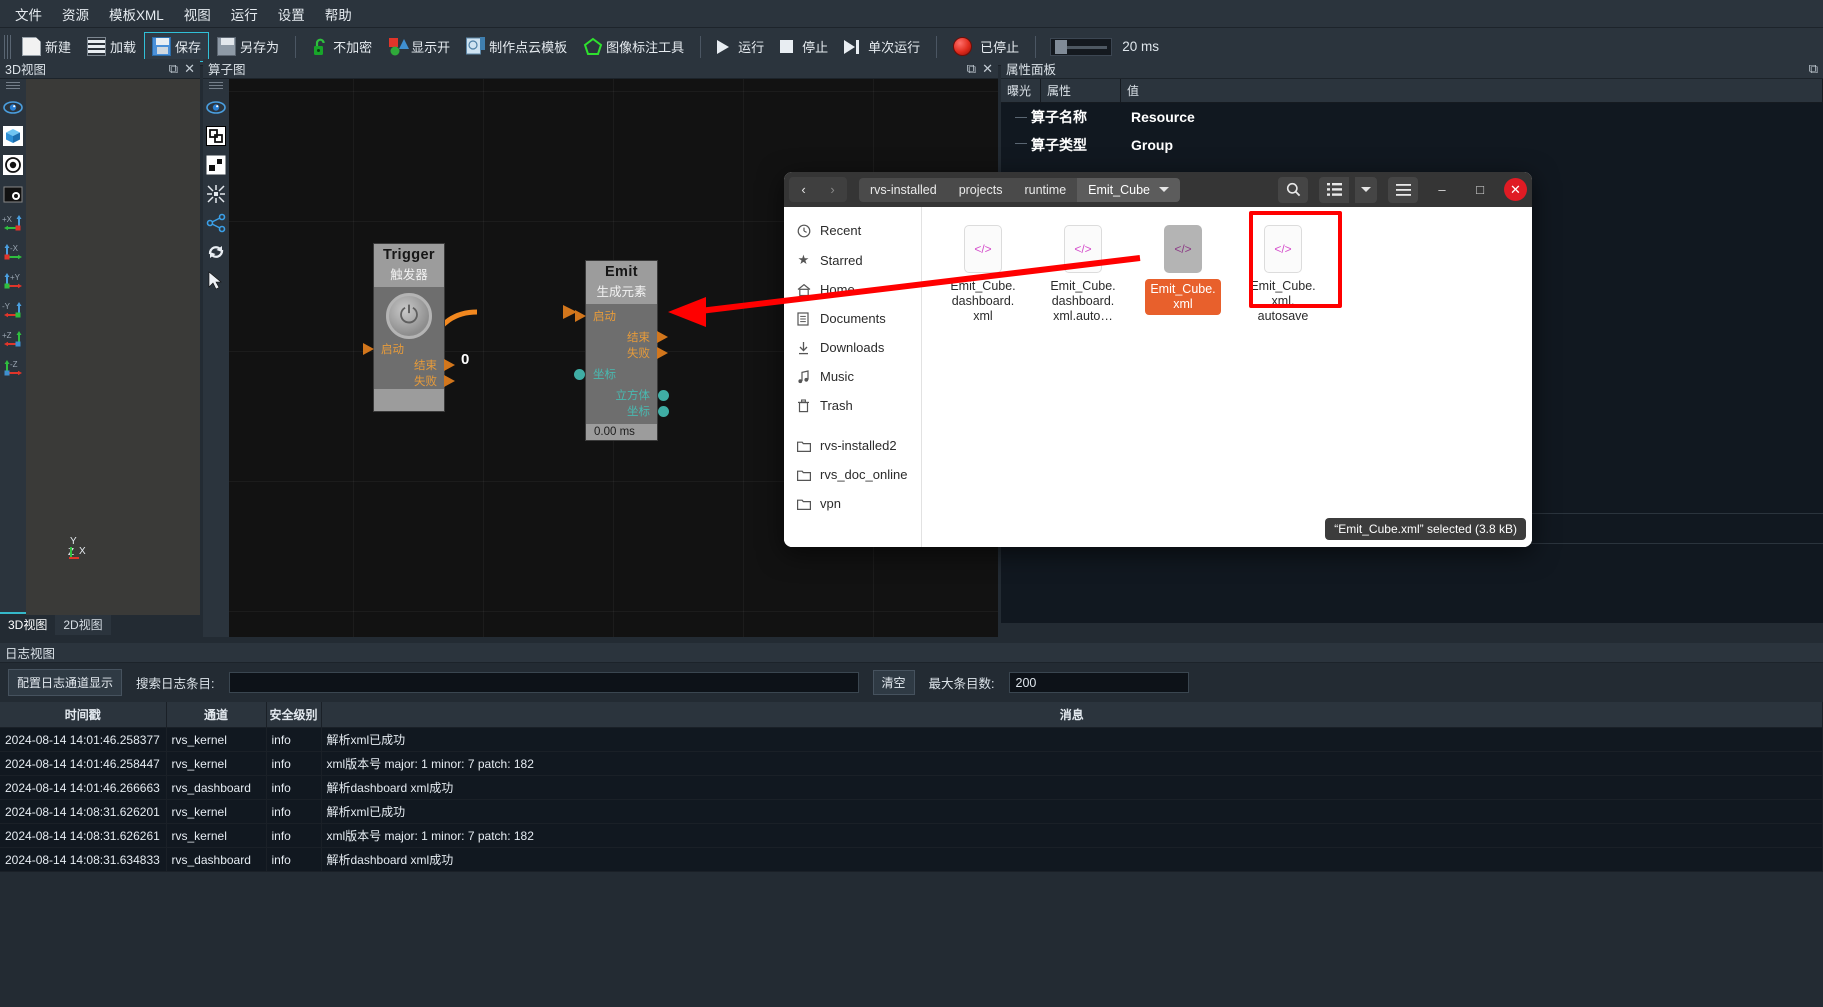 The width and height of the screenshot is (1823, 1007). What do you see at coordinates (1283, 274) in the screenshot?
I see `file-item-emit-cube-xml-autosave: </> Emit_Cube. xml. autosave` at bounding box center [1283, 274].